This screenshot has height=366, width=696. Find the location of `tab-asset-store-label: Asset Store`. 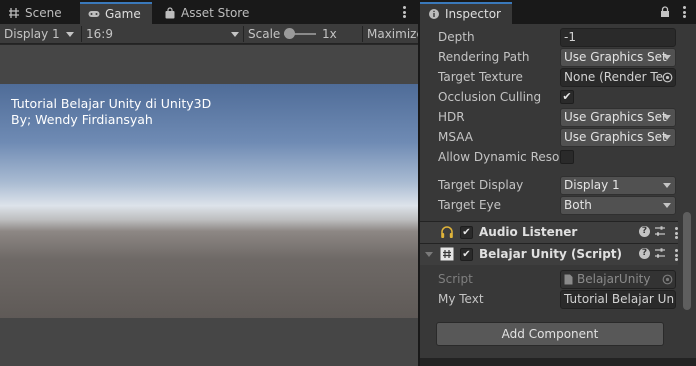

tab-asset-store-label: Asset Store is located at coordinates (215, 13).